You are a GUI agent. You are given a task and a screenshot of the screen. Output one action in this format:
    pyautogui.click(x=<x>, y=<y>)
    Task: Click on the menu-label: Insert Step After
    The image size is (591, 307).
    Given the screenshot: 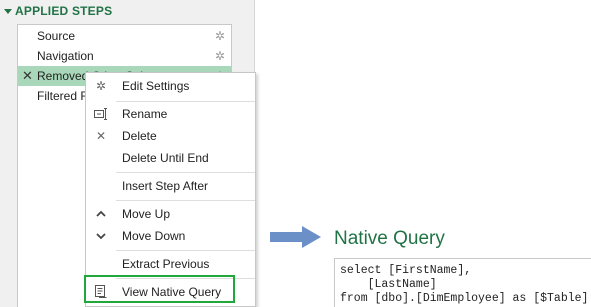 What is the action you would take?
    pyautogui.click(x=165, y=186)
    